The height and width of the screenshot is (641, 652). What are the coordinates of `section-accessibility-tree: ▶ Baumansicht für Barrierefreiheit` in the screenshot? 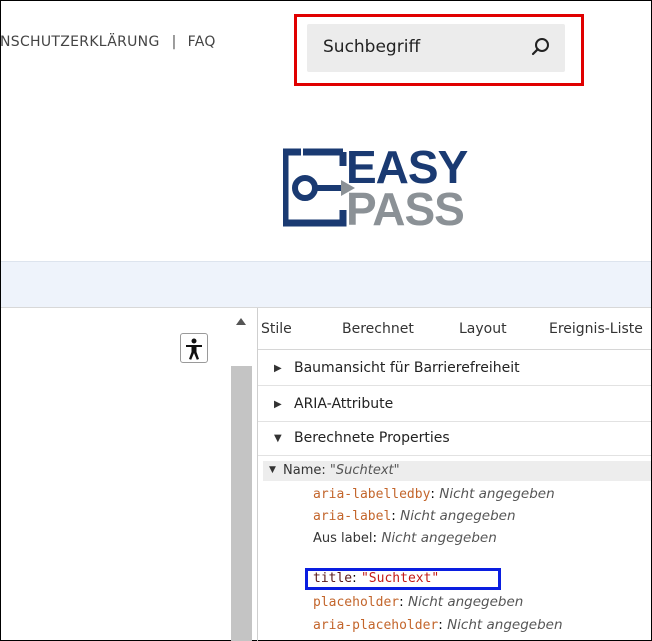 It's located at (454, 369).